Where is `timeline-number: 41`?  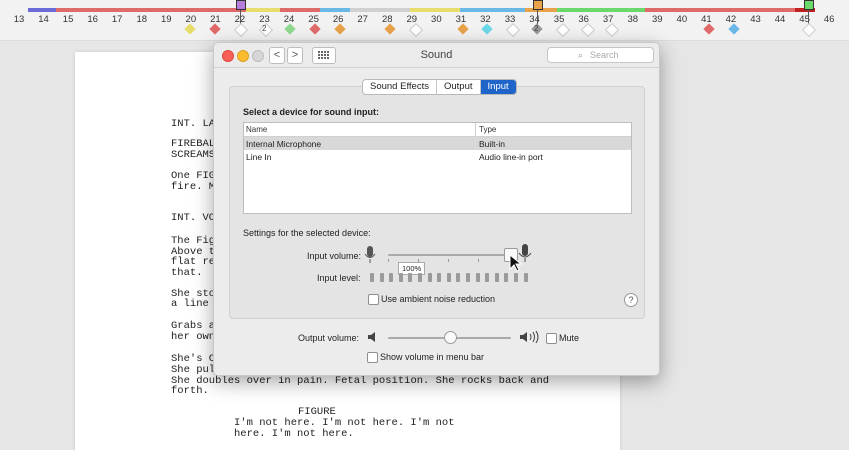
timeline-number: 41 is located at coordinates (706, 19).